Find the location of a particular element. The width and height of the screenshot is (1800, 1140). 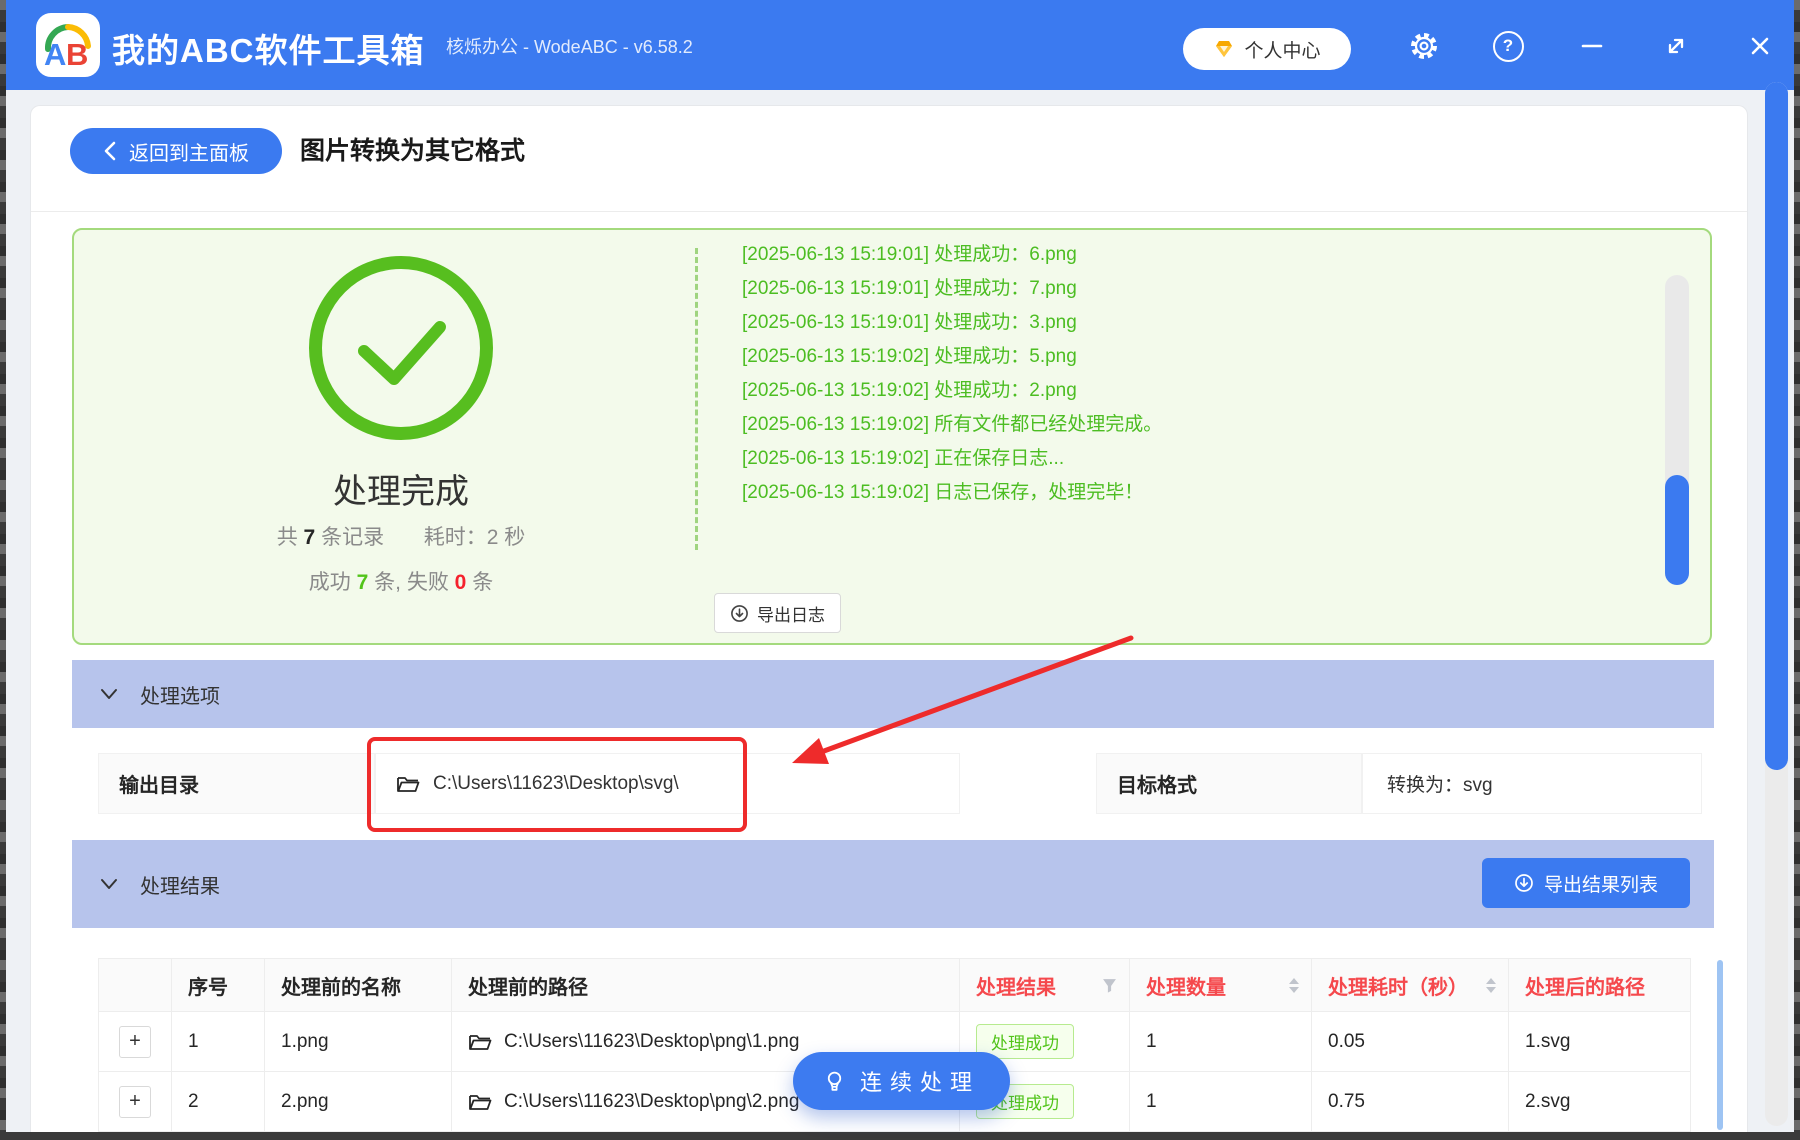

fail-unit: 条 is located at coordinates (483, 582).